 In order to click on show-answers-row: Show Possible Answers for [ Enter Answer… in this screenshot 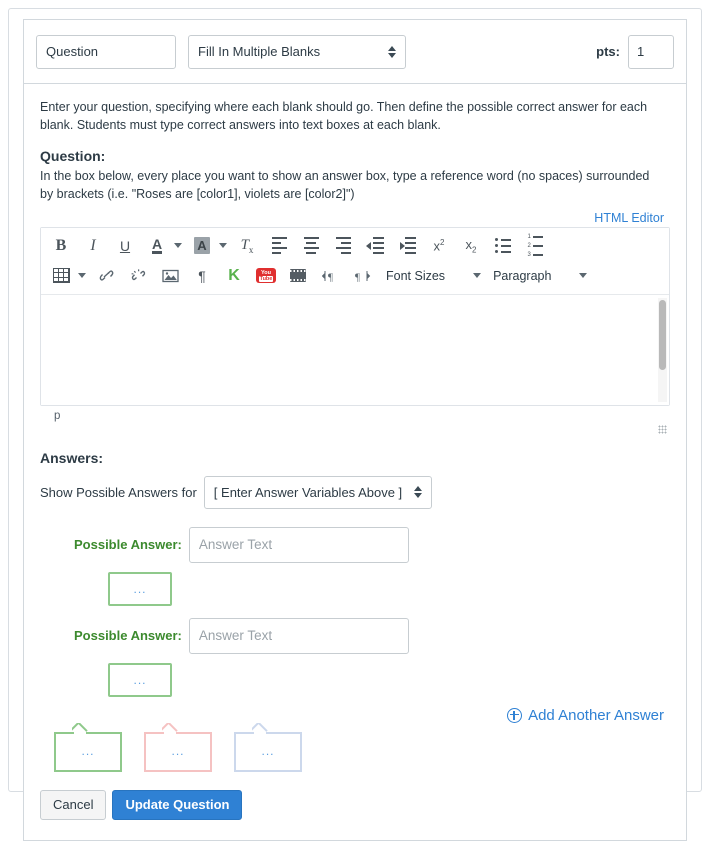, I will do `click(355, 492)`.